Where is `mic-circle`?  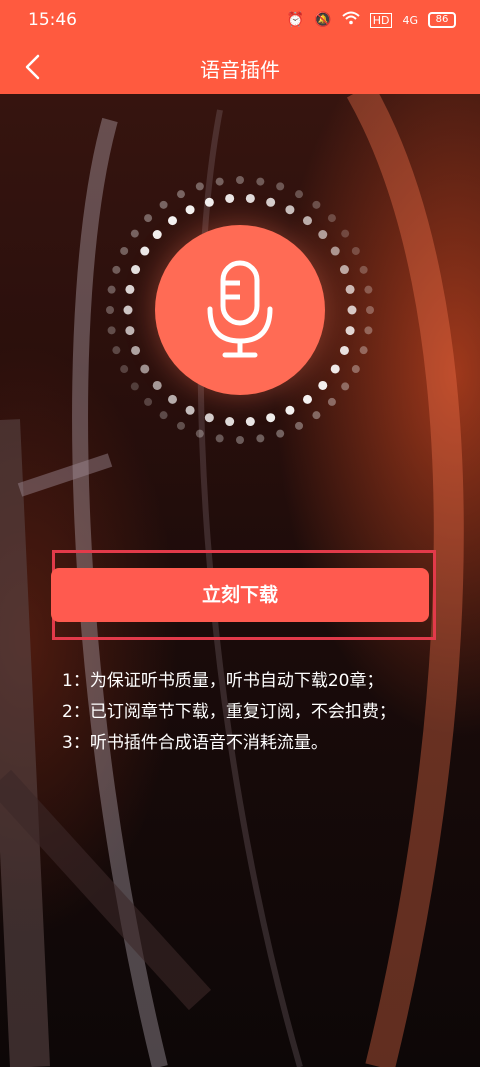 mic-circle is located at coordinates (240, 310).